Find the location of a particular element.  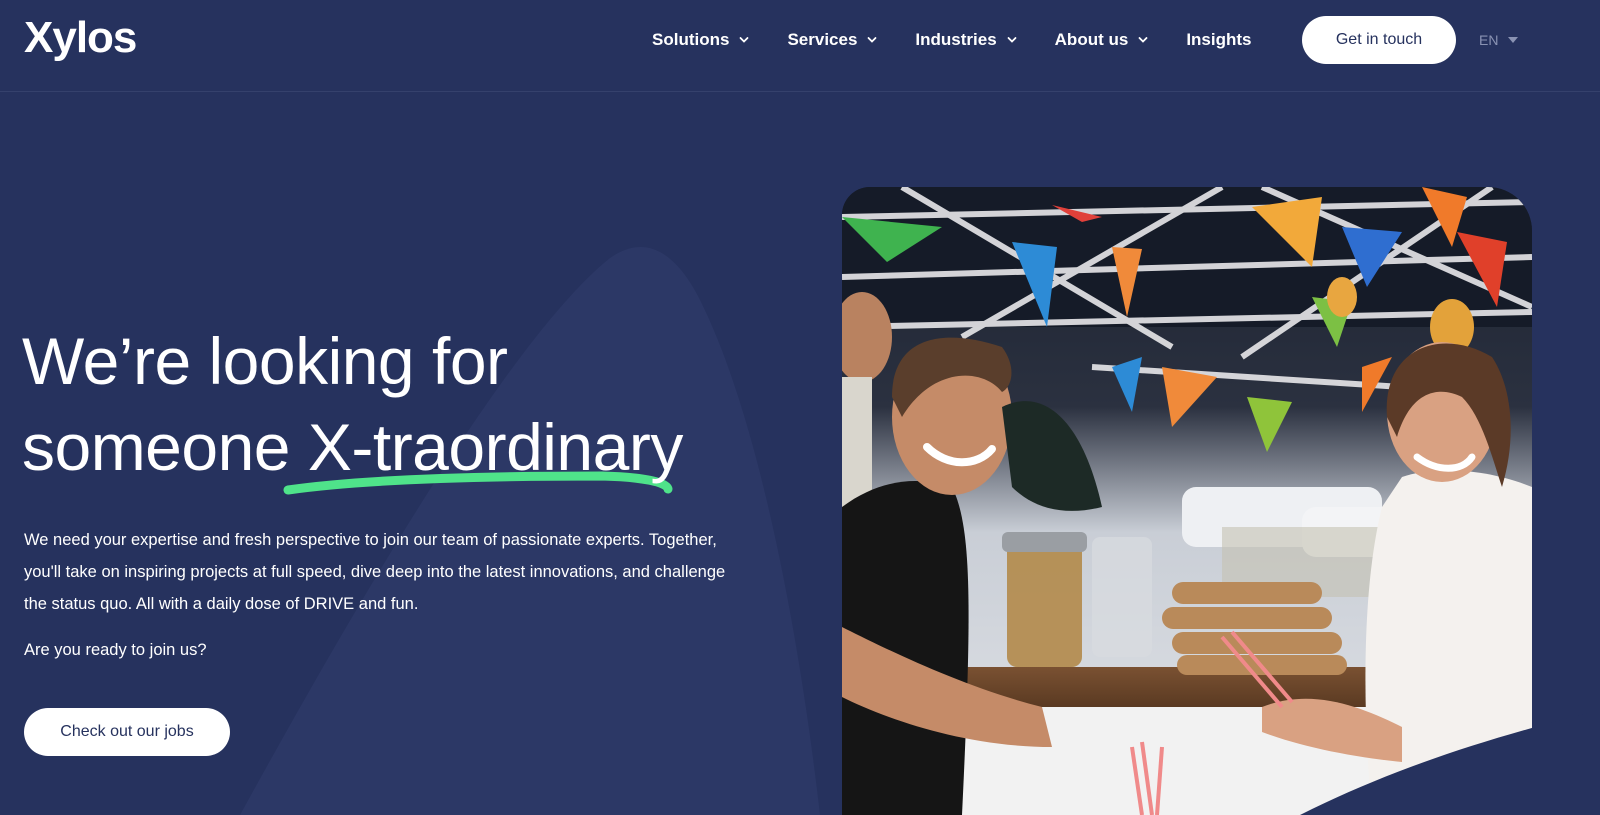

hero-title: We’re looking for someone X-traordinary is located at coordinates (352, 404).